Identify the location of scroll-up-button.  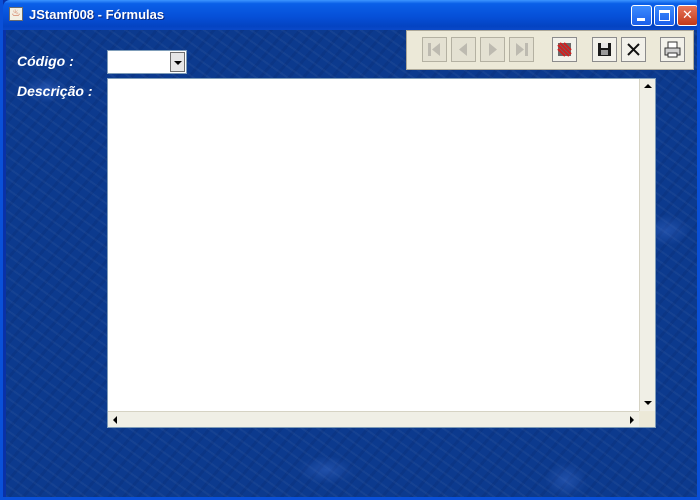
(647, 86).